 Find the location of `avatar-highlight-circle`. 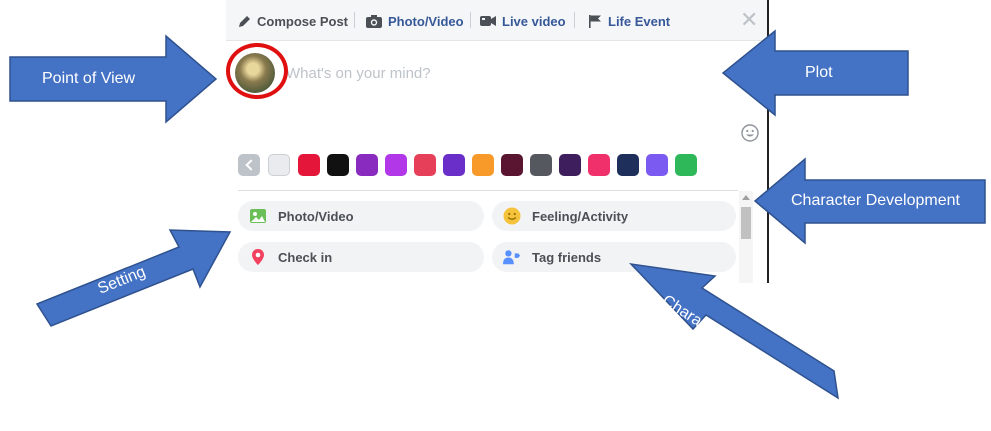

avatar-highlight-circle is located at coordinates (257, 71).